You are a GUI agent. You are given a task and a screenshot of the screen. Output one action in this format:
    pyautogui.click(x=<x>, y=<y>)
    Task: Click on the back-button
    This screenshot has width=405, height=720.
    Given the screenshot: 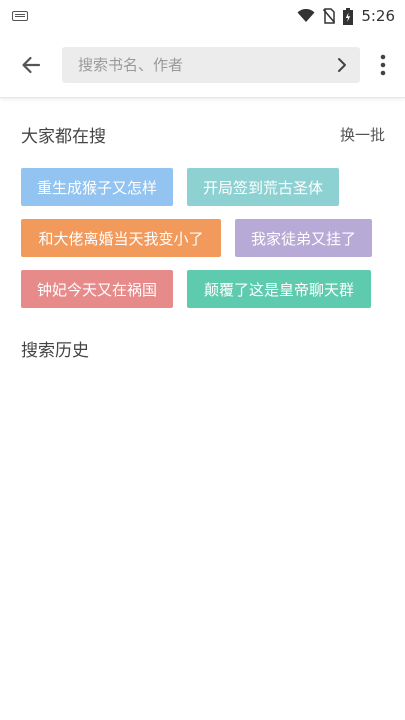 What is the action you would take?
    pyautogui.click(x=31, y=65)
    